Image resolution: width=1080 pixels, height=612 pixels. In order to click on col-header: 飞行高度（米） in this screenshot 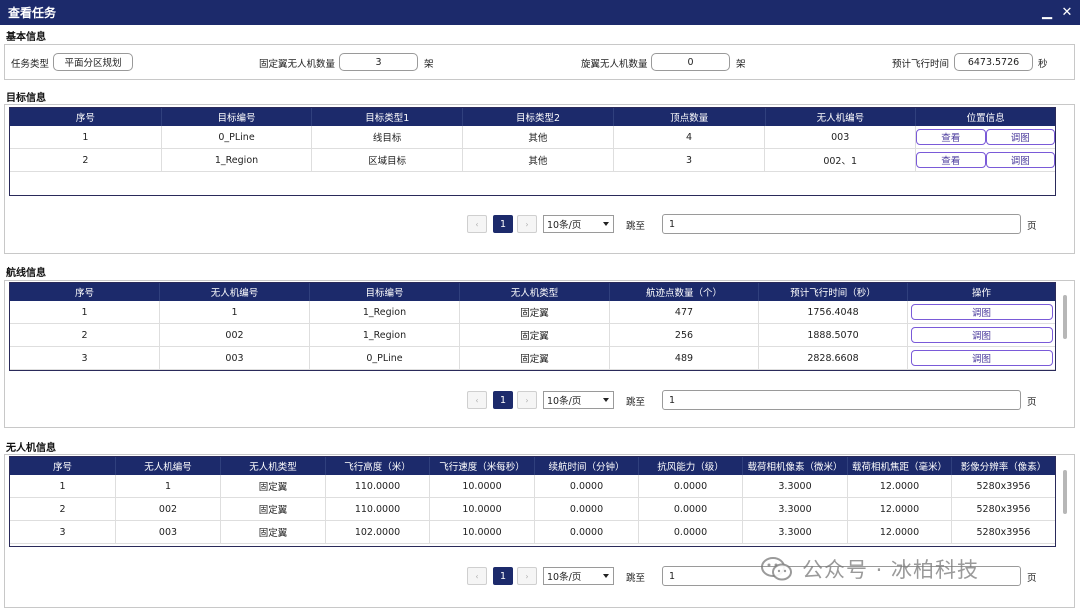, I will do `click(378, 466)`.